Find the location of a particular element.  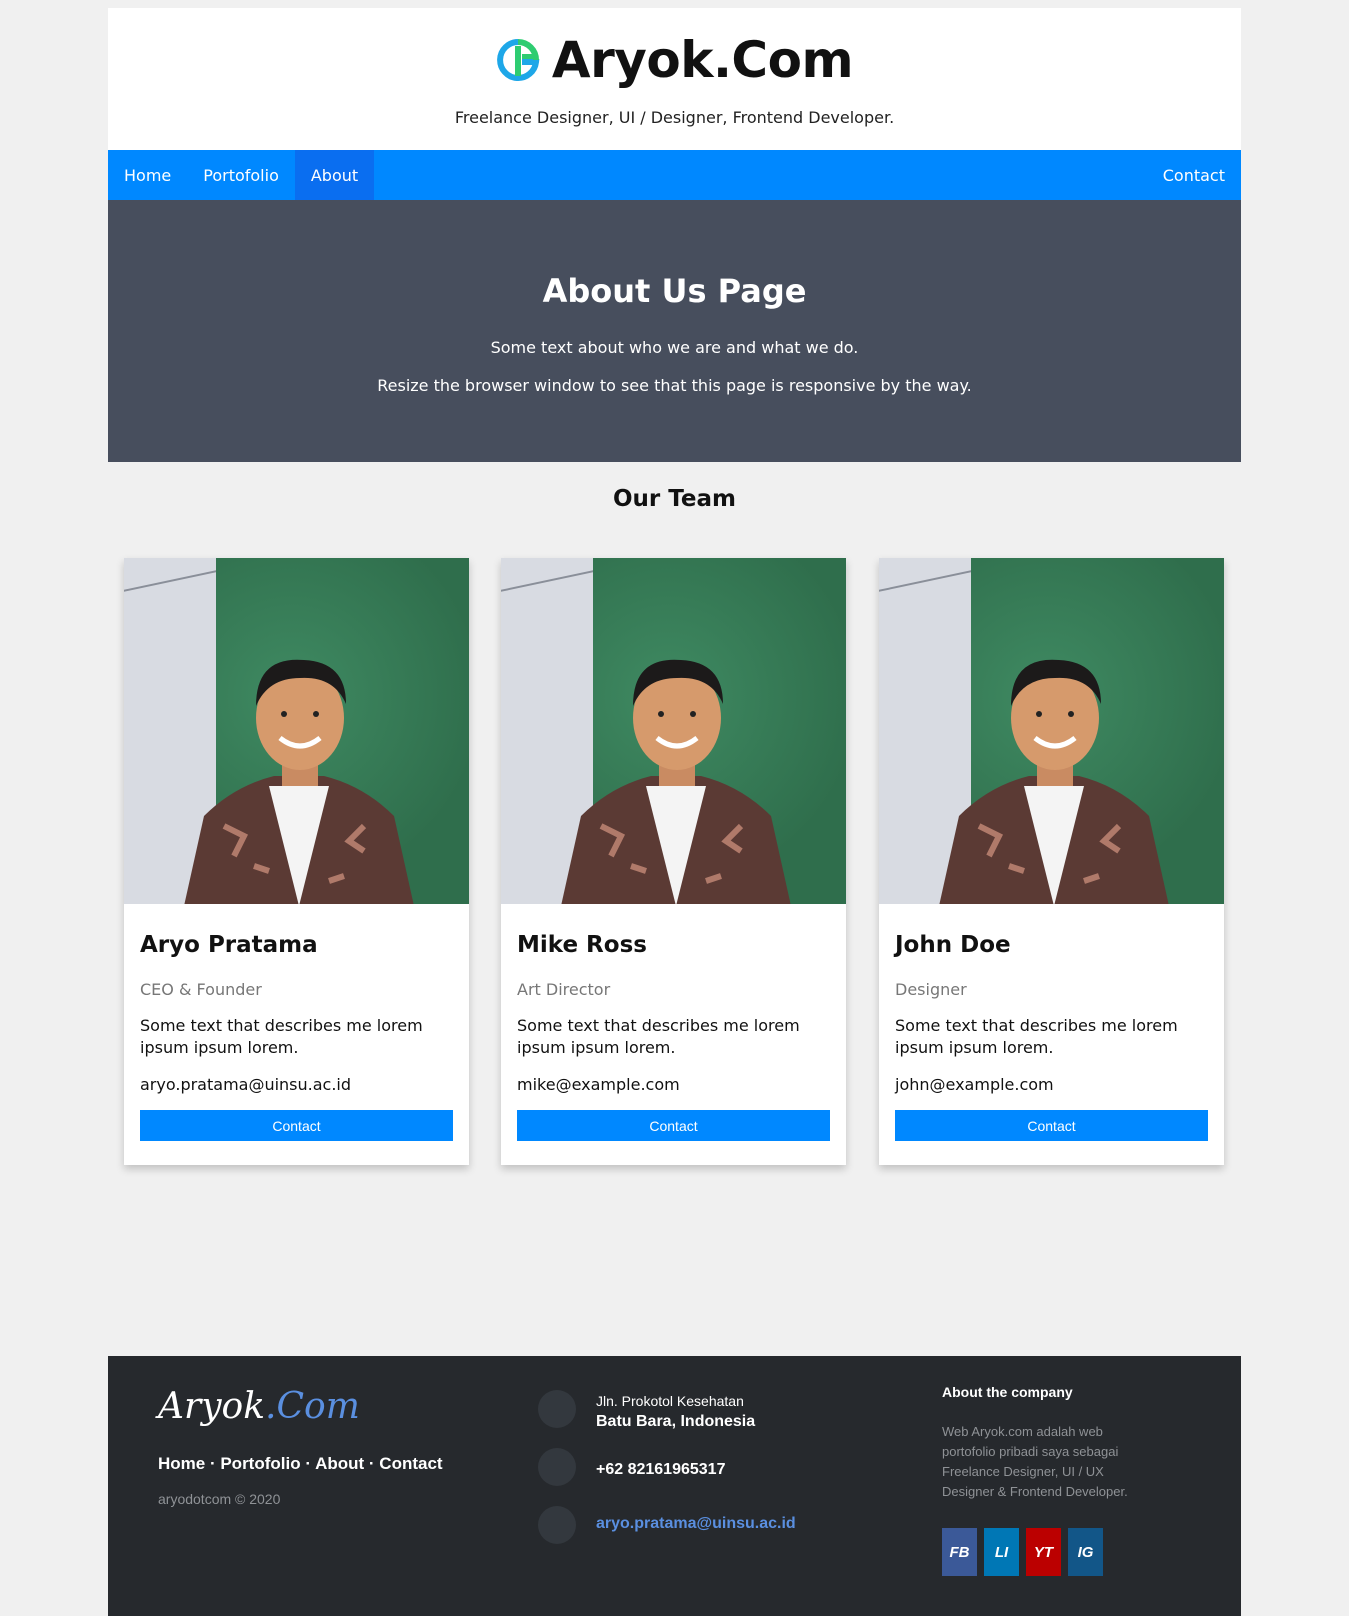

member-role: CEO & Founder is located at coordinates (201, 989).